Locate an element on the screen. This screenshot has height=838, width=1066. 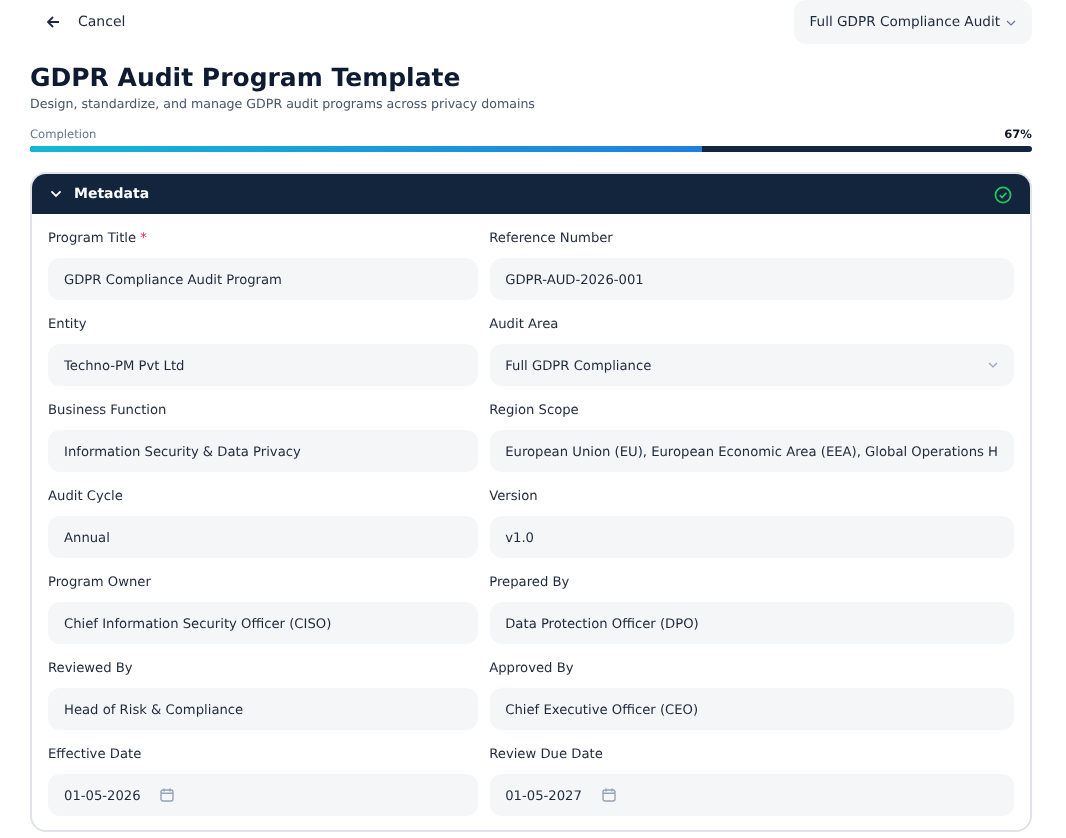
back-arrow-icon is located at coordinates (53, 22).